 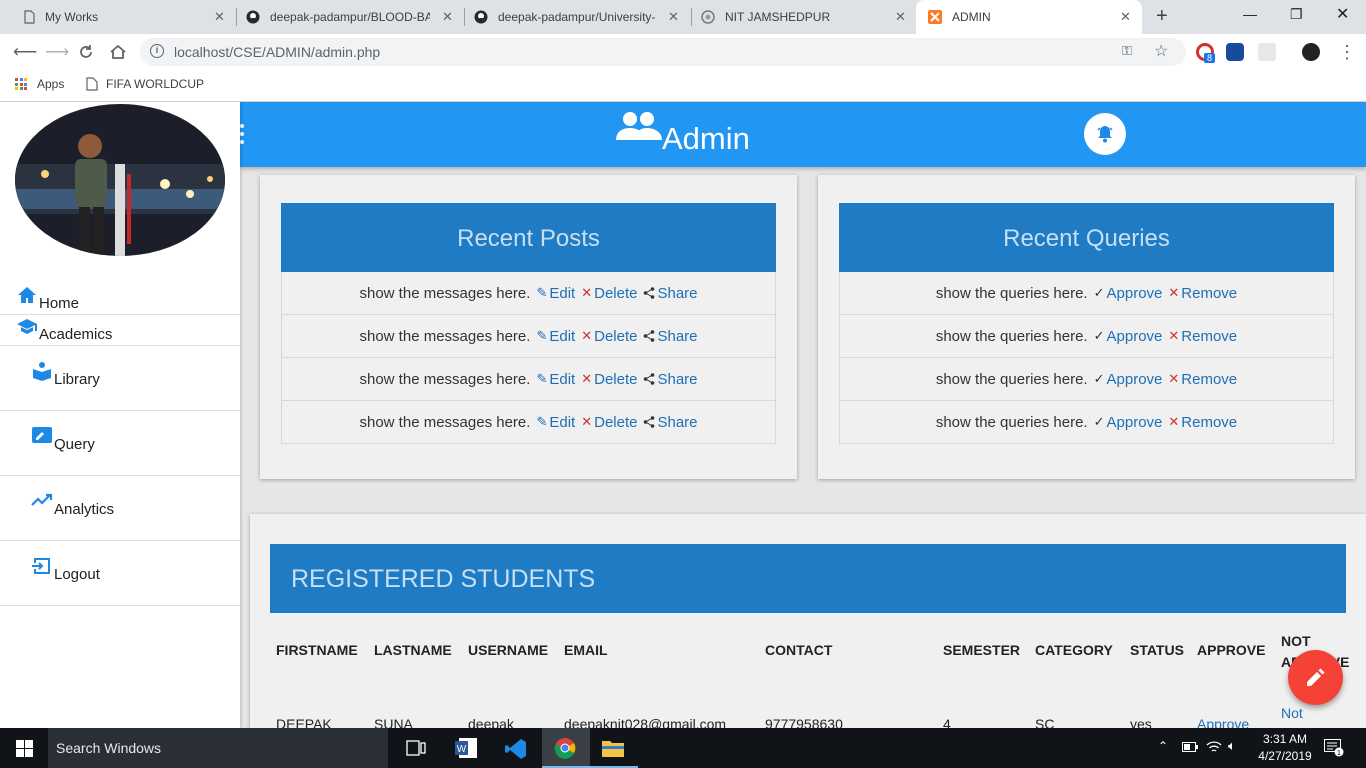 I want to click on registered-students-title: REGISTERED STUDENTS, so click(x=808, y=578).